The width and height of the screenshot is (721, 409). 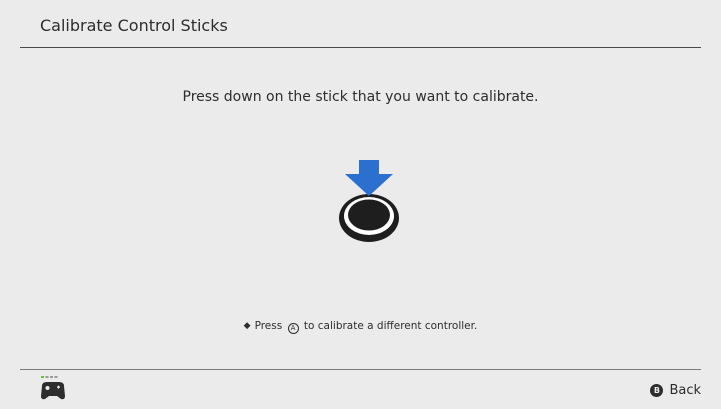 What do you see at coordinates (268, 326) in the screenshot?
I see `hint-prefix: Press` at bounding box center [268, 326].